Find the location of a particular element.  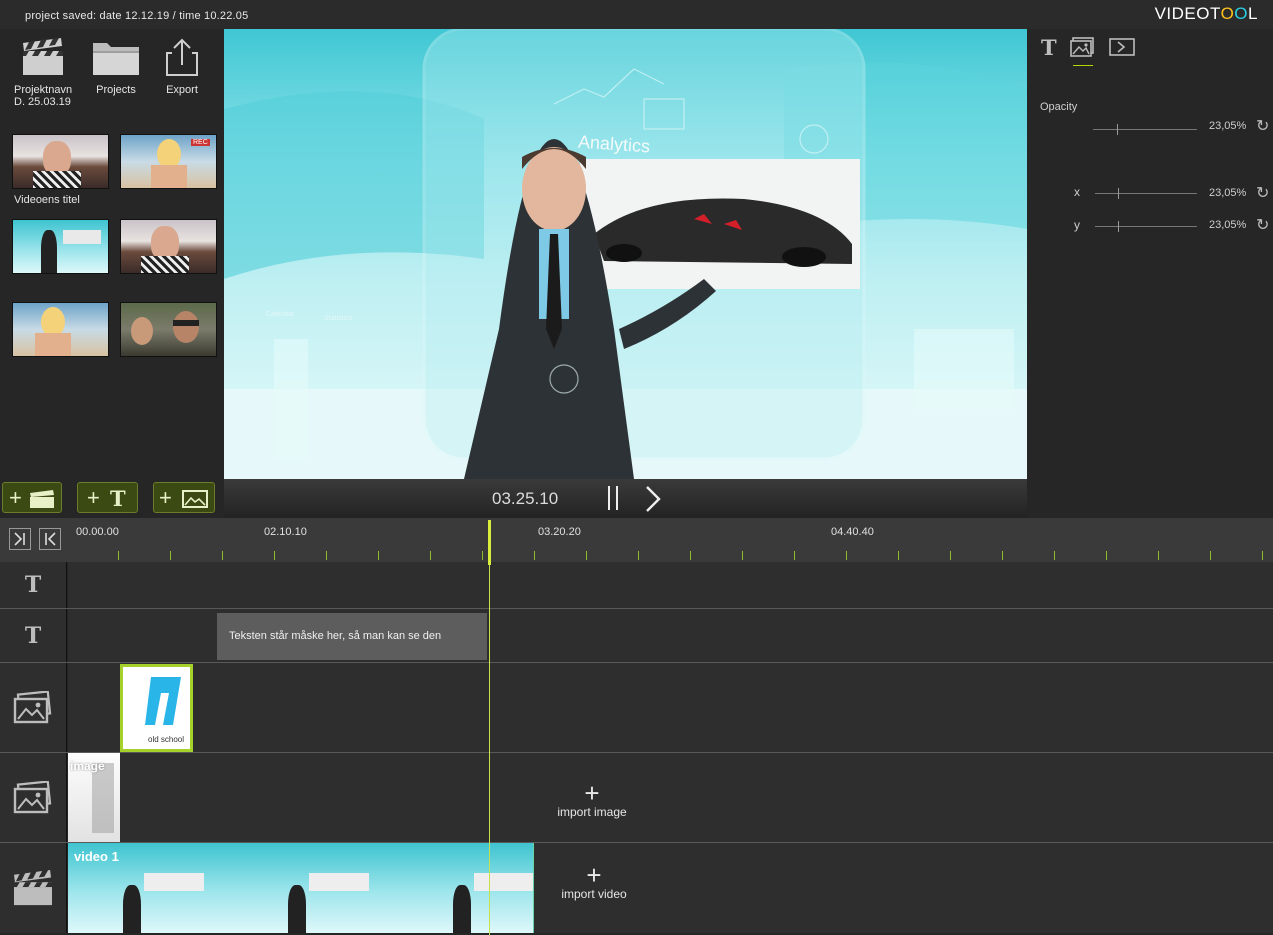

pause-button is located at coordinates (613, 498).